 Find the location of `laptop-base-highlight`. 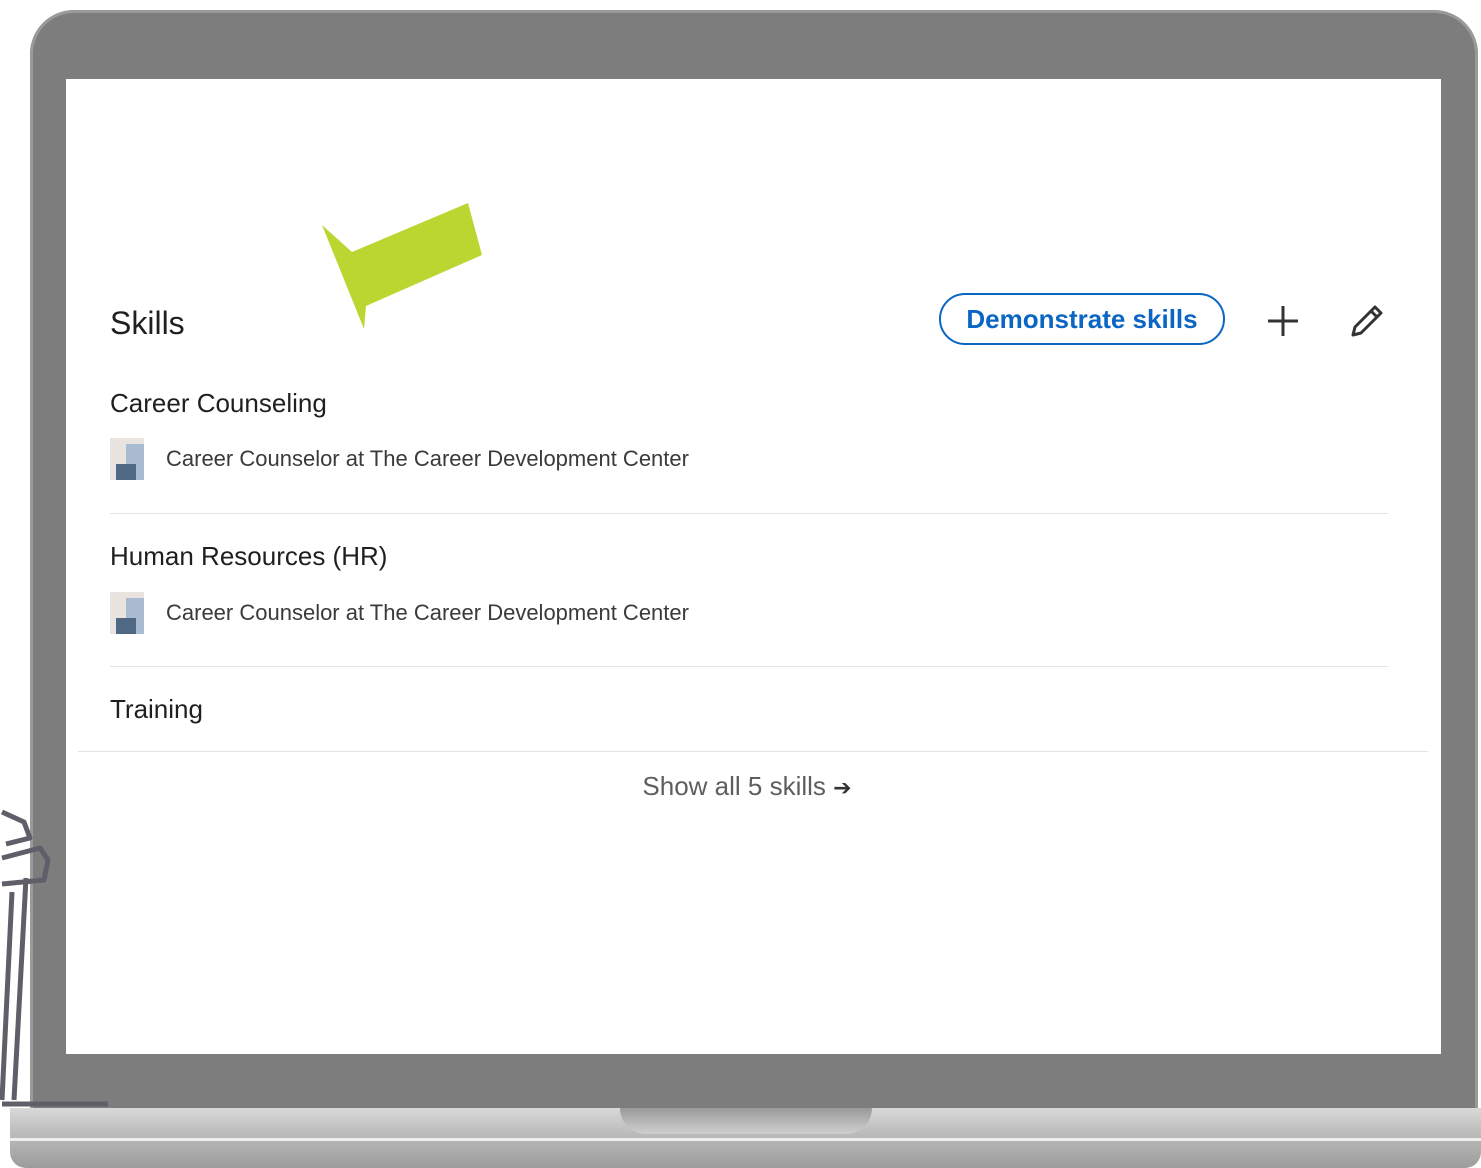

laptop-base-highlight is located at coordinates (745, 1139).